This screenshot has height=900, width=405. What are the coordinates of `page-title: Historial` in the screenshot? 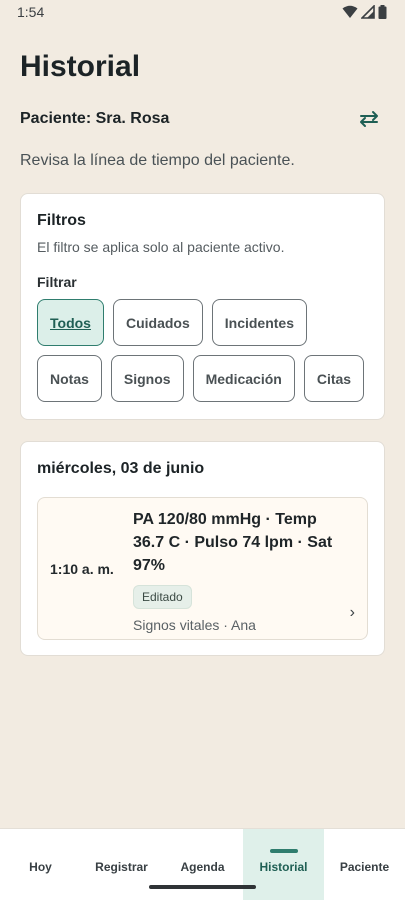 It's located at (80, 66).